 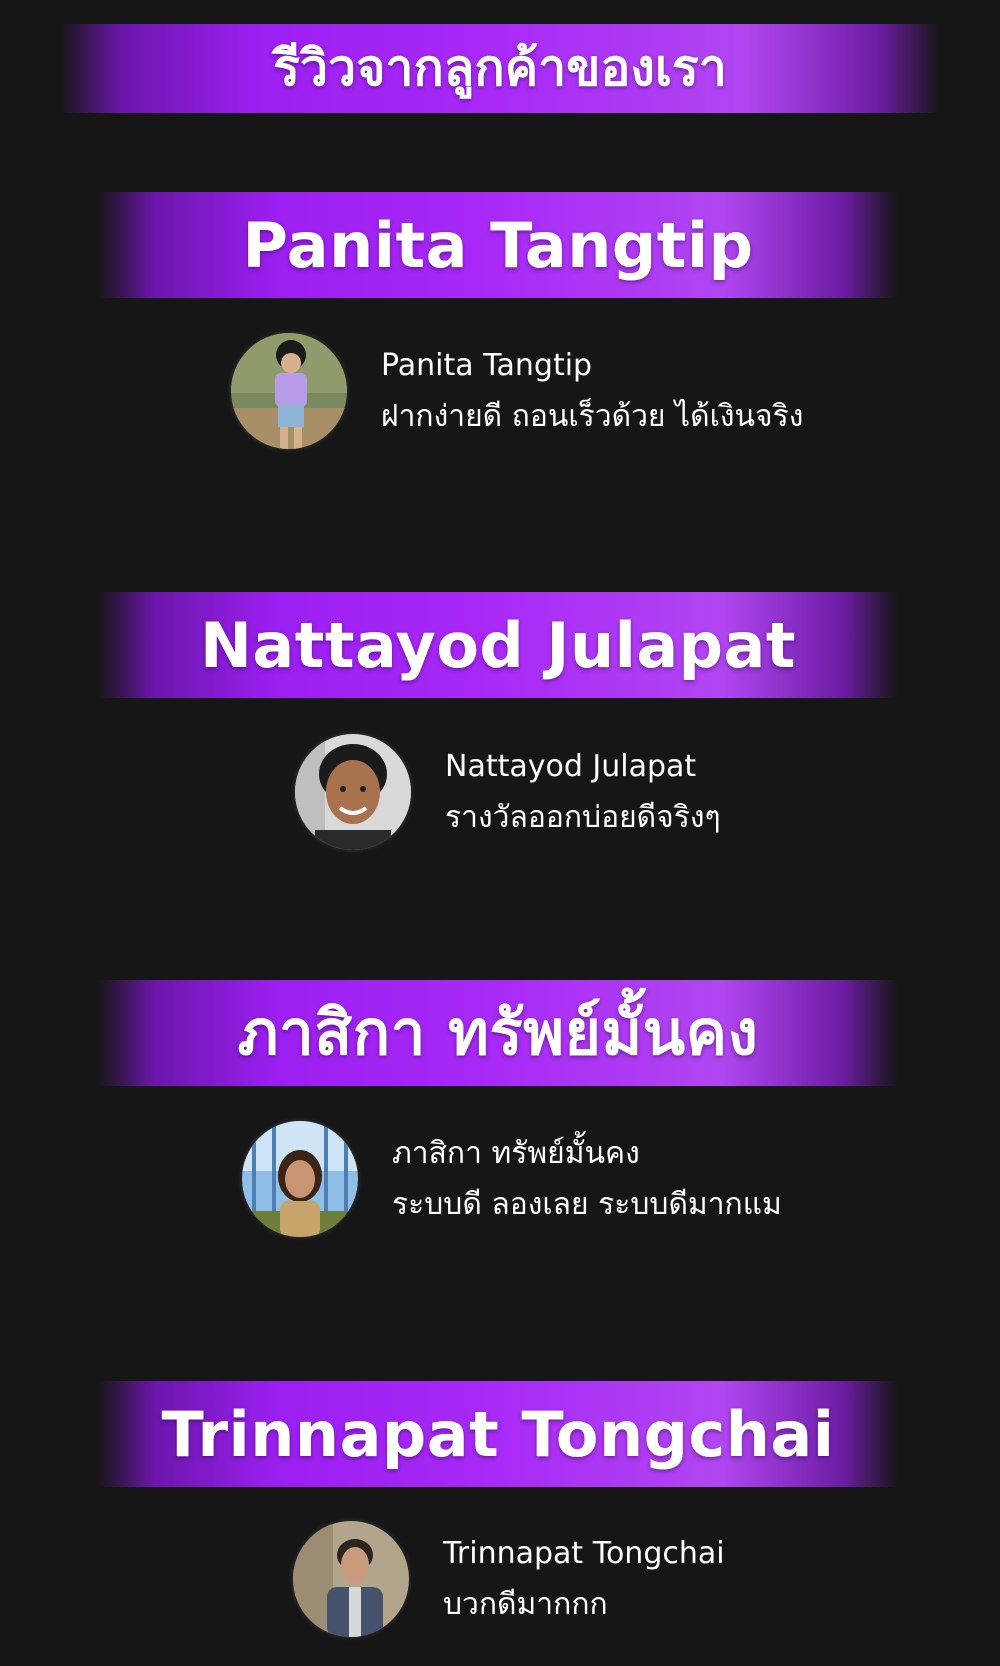 What do you see at coordinates (525, 1604) in the screenshot?
I see `review-comment: บวกดีมากกก` at bounding box center [525, 1604].